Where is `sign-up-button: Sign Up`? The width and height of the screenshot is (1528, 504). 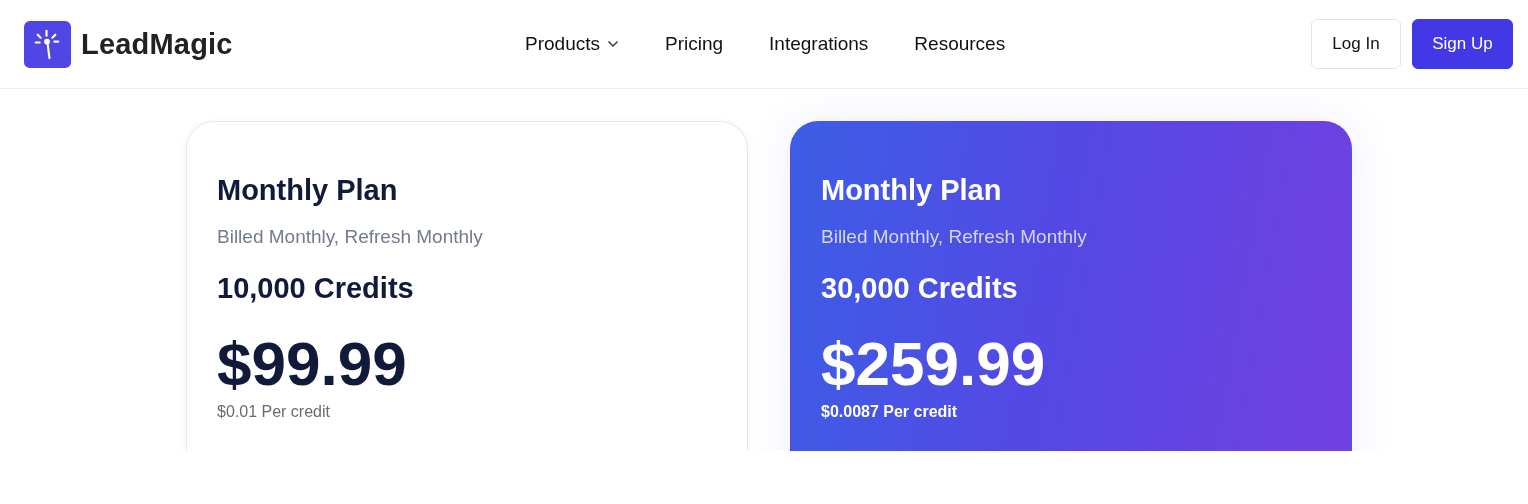 sign-up-button: Sign Up is located at coordinates (1462, 44).